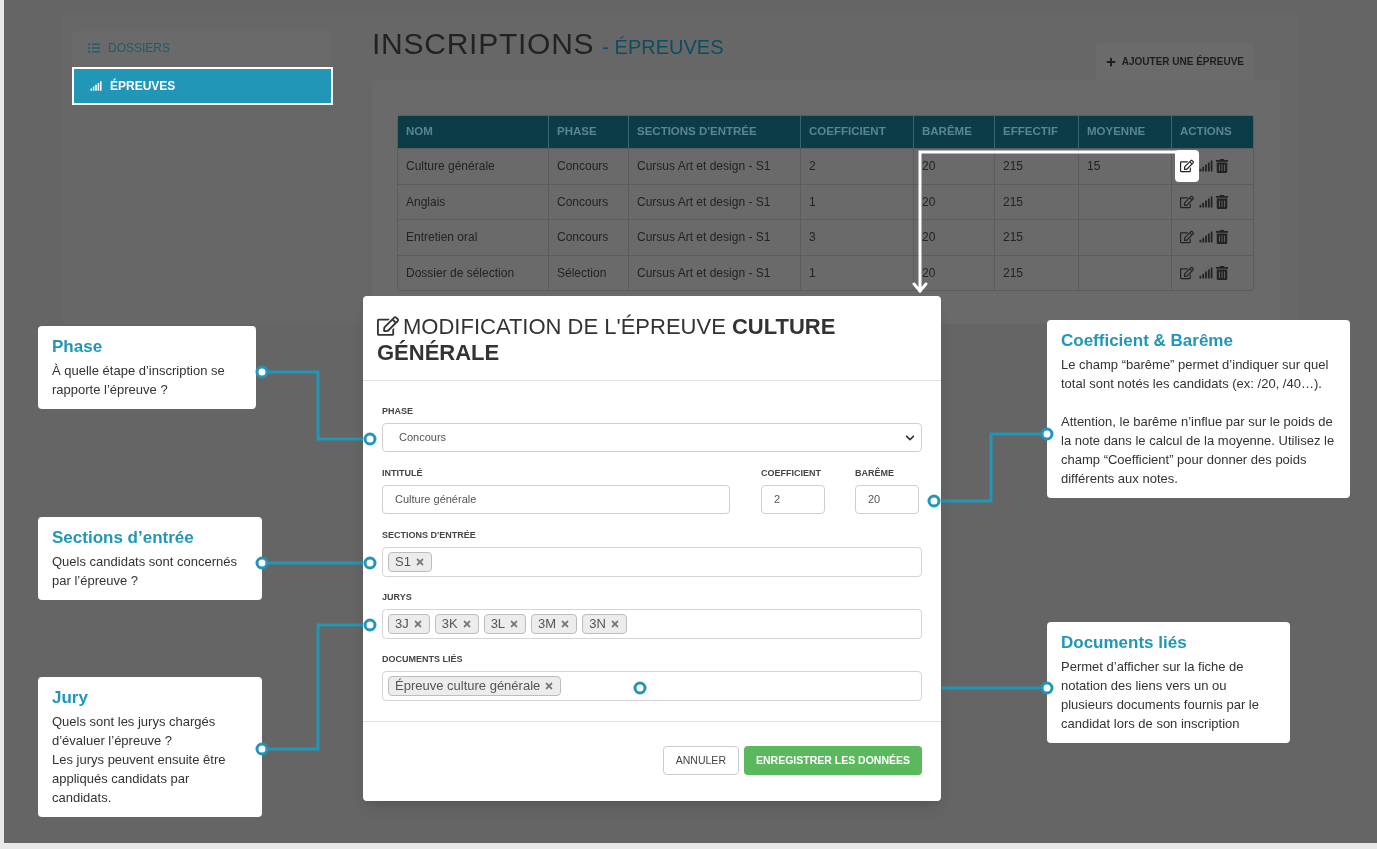 The height and width of the screenshot is (849, 1377). What do you see at coordinates (791, 473) in the screenshot?
I see `field-label: COEFFICIENT` at bounding box center [791, 473].